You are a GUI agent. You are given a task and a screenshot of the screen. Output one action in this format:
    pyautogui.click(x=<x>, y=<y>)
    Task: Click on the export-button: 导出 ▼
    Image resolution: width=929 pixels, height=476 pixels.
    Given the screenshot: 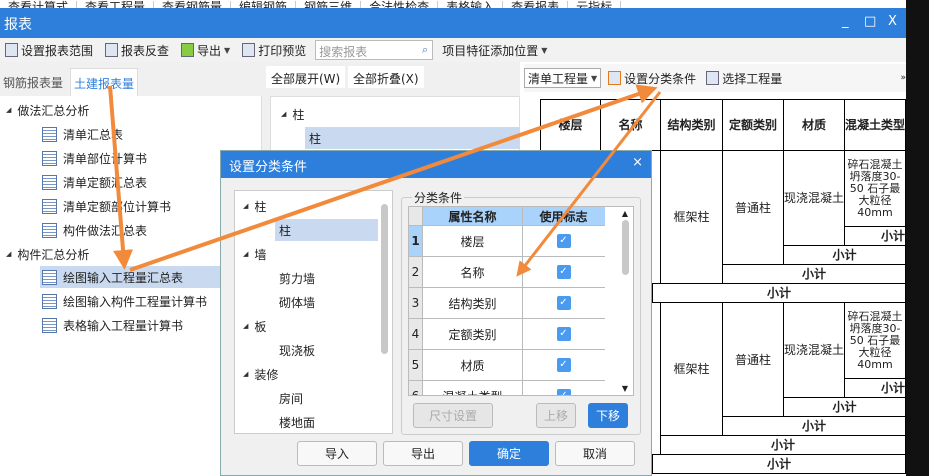 What is the action you would take?
    pyautogui.click(x=205, y=50)
    